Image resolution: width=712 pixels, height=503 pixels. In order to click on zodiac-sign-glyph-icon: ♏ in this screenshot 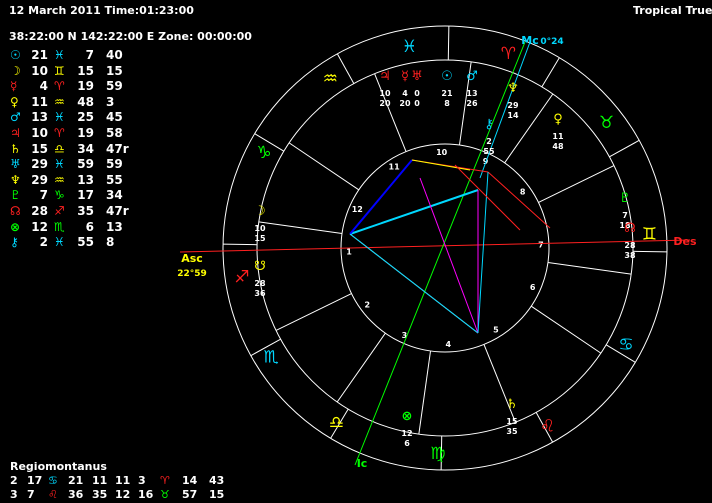, I will do `click(271, 358)`.